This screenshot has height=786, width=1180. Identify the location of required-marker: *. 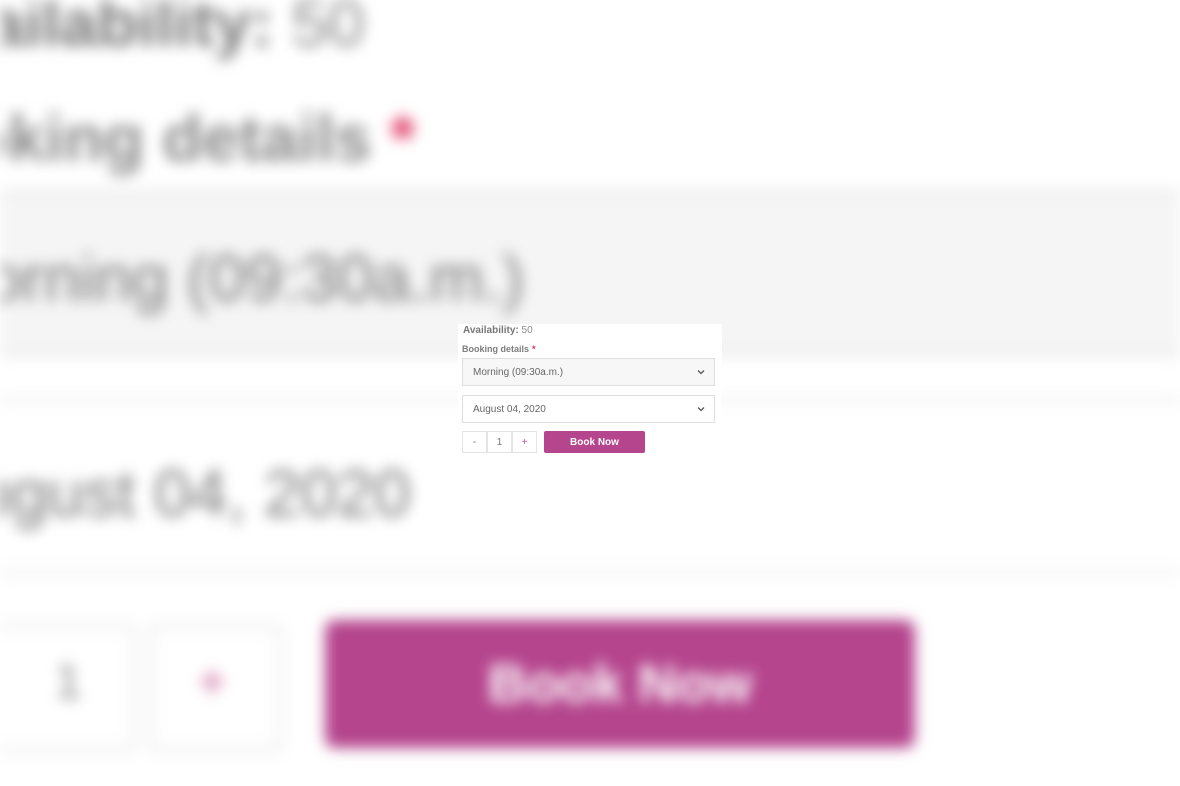
(534, 349).